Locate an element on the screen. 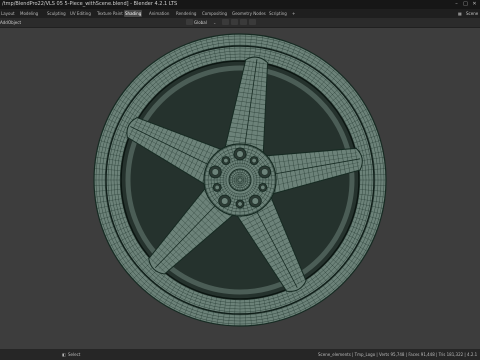 The image size is (480, 360). mouse-select-icon: ◧ is located at coordinates (64, 354).